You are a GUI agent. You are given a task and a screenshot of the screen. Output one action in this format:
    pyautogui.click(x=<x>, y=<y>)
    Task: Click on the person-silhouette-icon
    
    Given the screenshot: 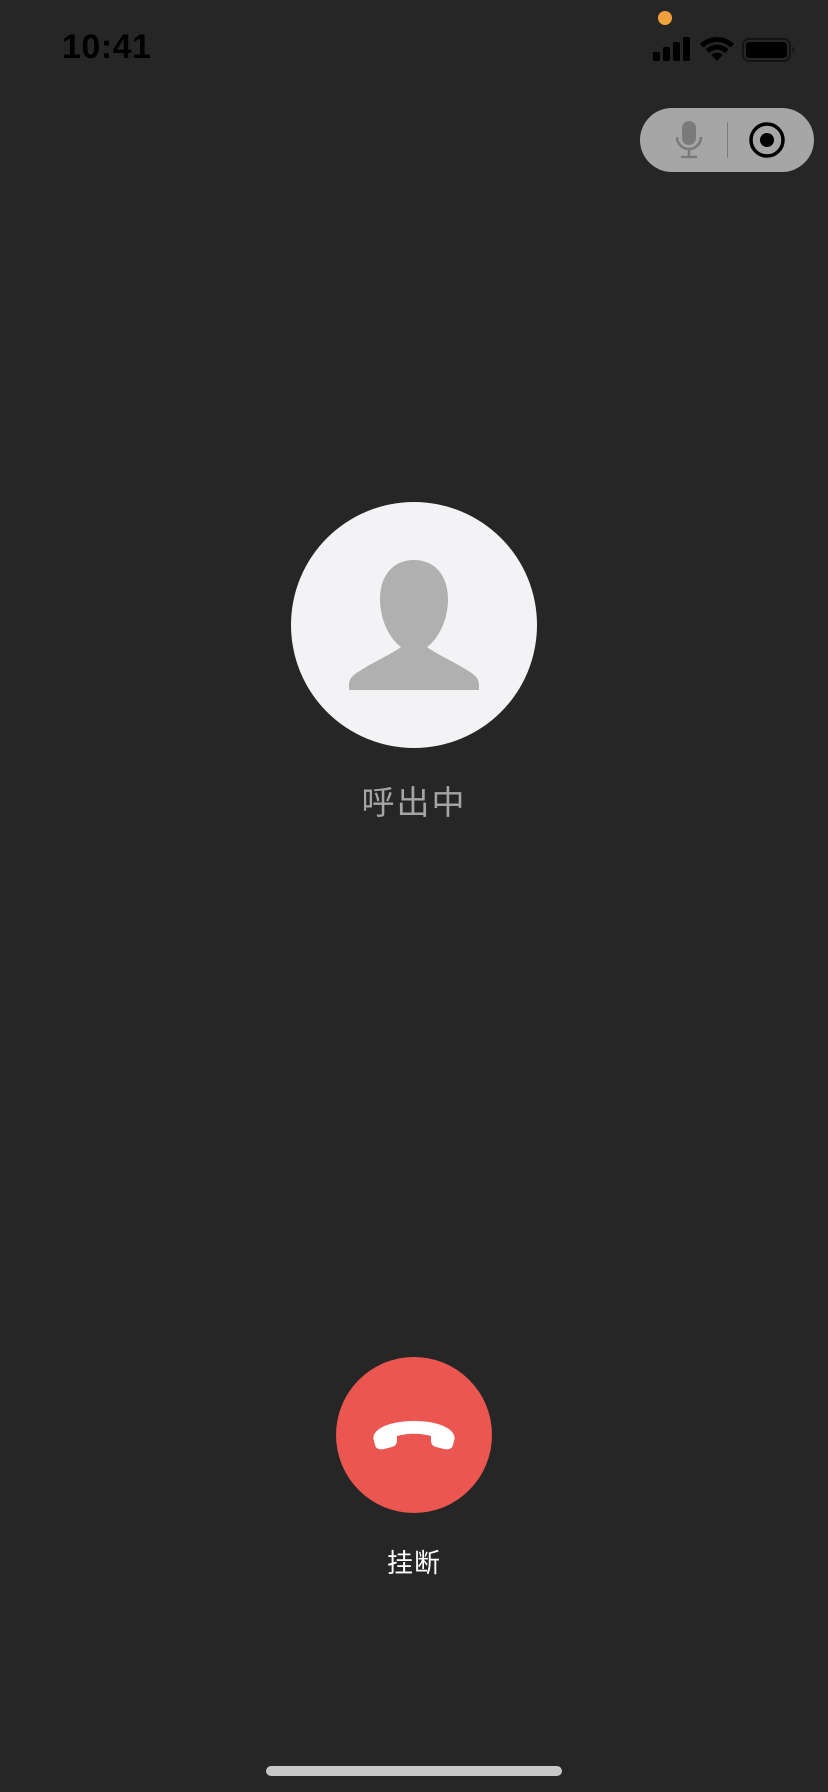 What is the action you would take?
    pyautogui.click(x=414, y=625)
    